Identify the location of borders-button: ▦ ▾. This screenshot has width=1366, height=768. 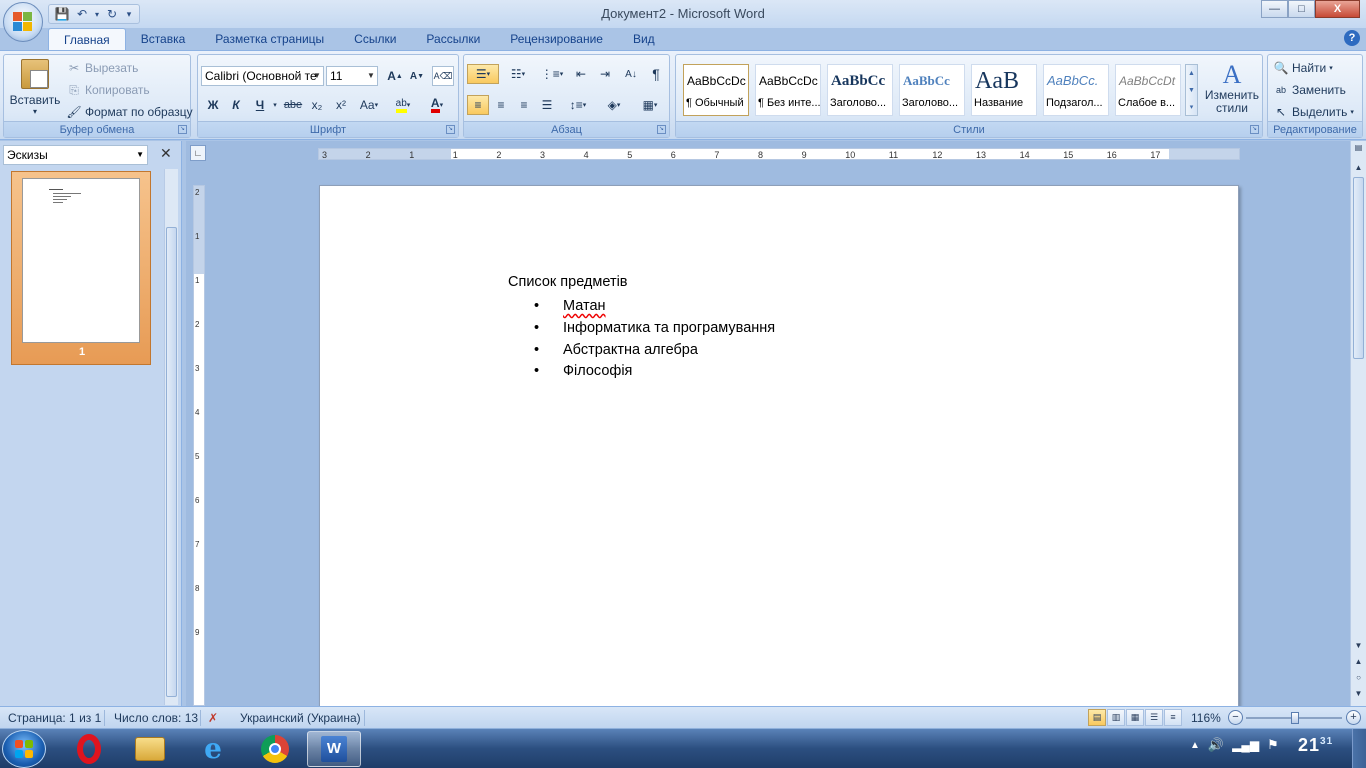
(650, 105).